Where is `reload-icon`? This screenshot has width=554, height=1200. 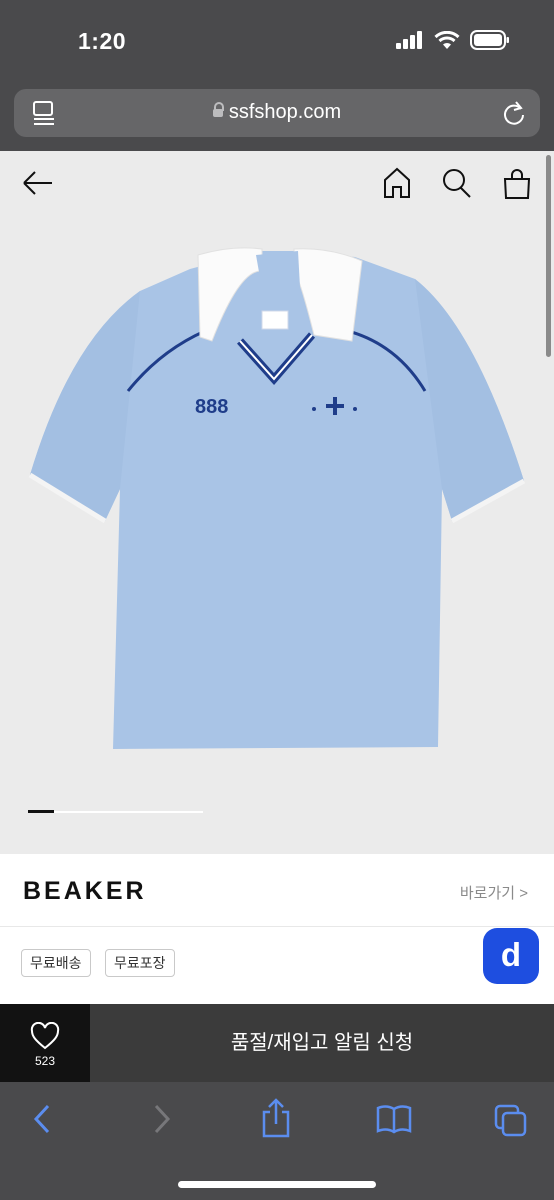 reload-icon is located at coordinates (514, 113).